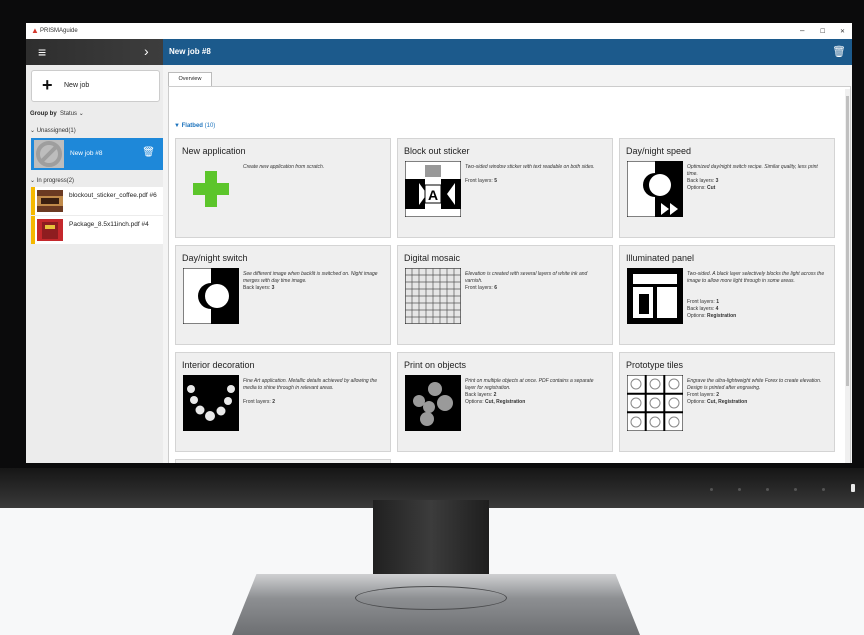 The image size is (864, 635). Describe the element at coordinates (432, 258) in the screenshot. I see `card-title: Digital mosaic` at that location.